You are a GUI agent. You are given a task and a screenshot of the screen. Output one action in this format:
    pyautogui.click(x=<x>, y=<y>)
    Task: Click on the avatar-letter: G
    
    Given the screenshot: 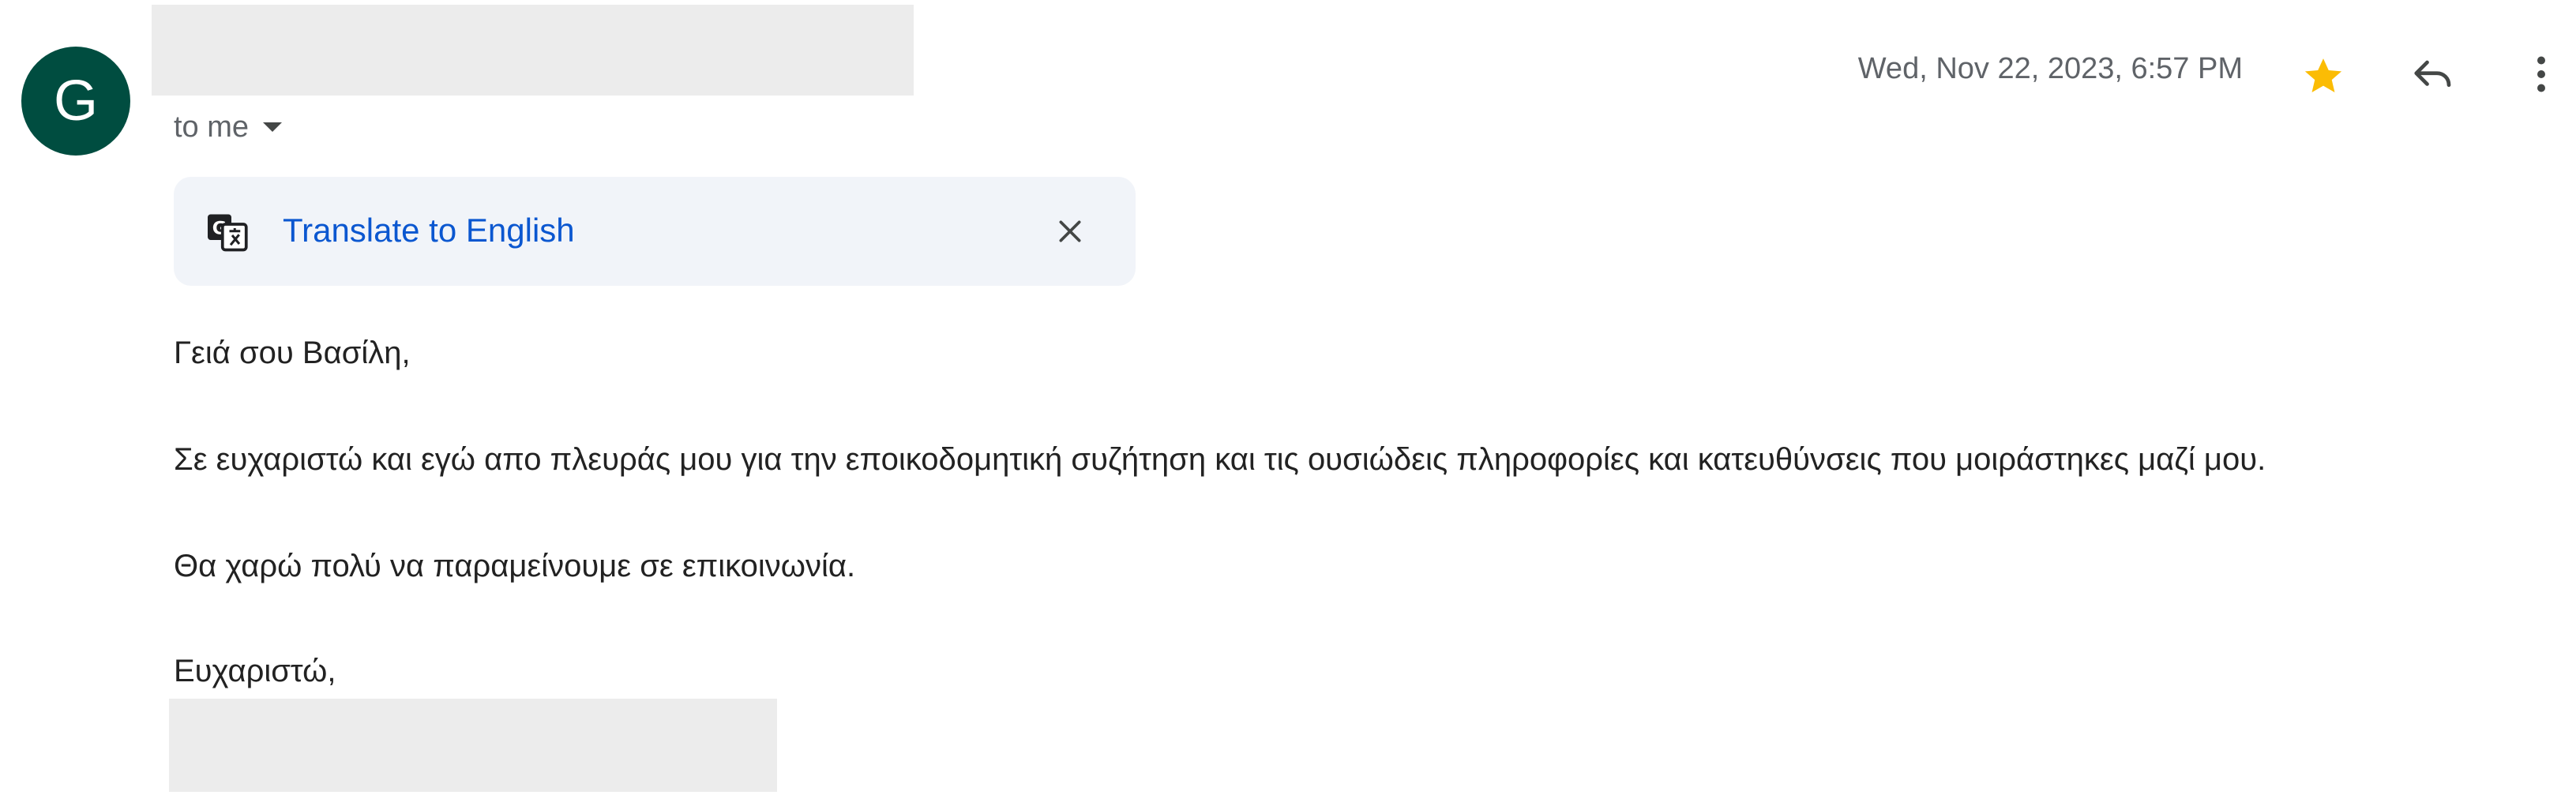 What is the action you would take?
    pyautogui.click(x=75, y=101)
    